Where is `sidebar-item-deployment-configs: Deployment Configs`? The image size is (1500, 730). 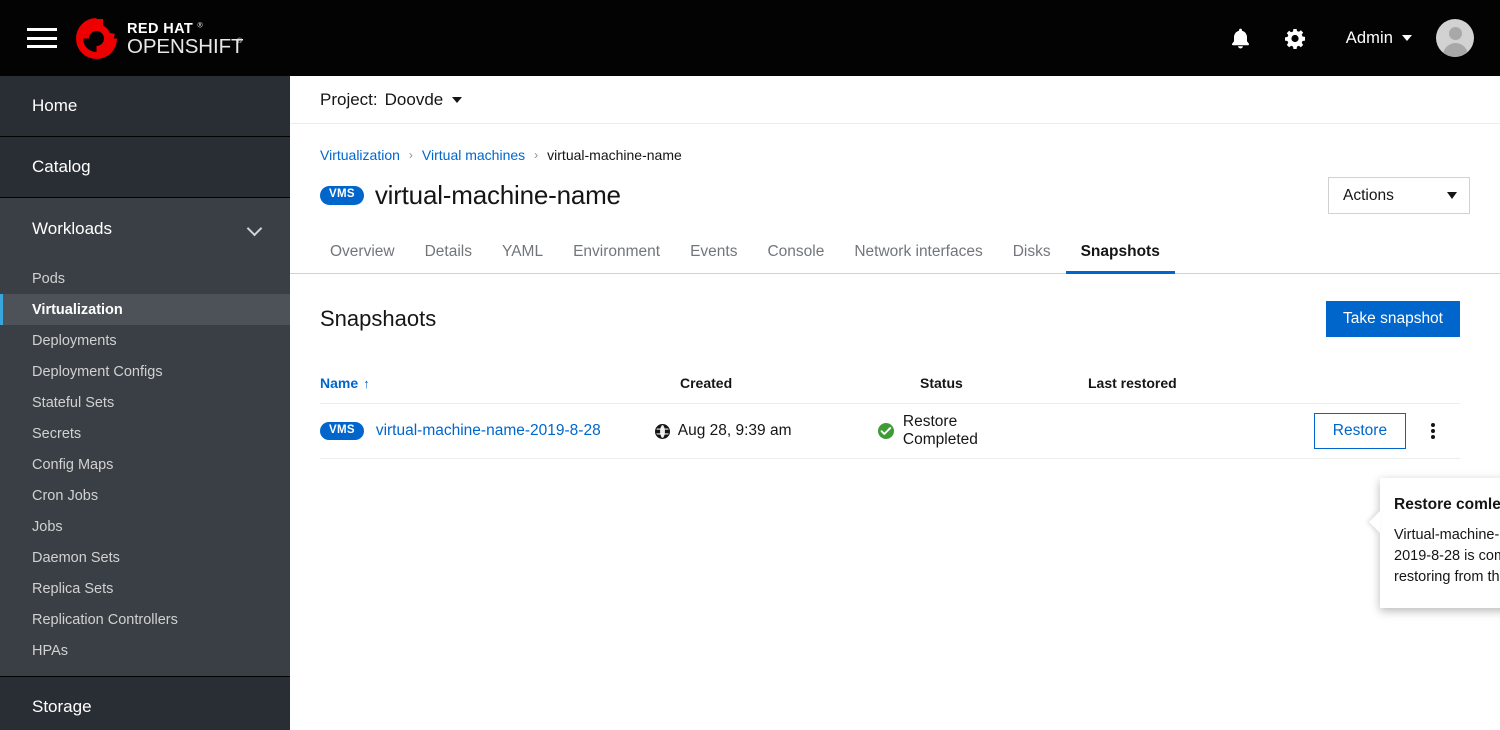
sidebar-item-deployment-configs: Deployment Configs is located at coordinates (145, 371).